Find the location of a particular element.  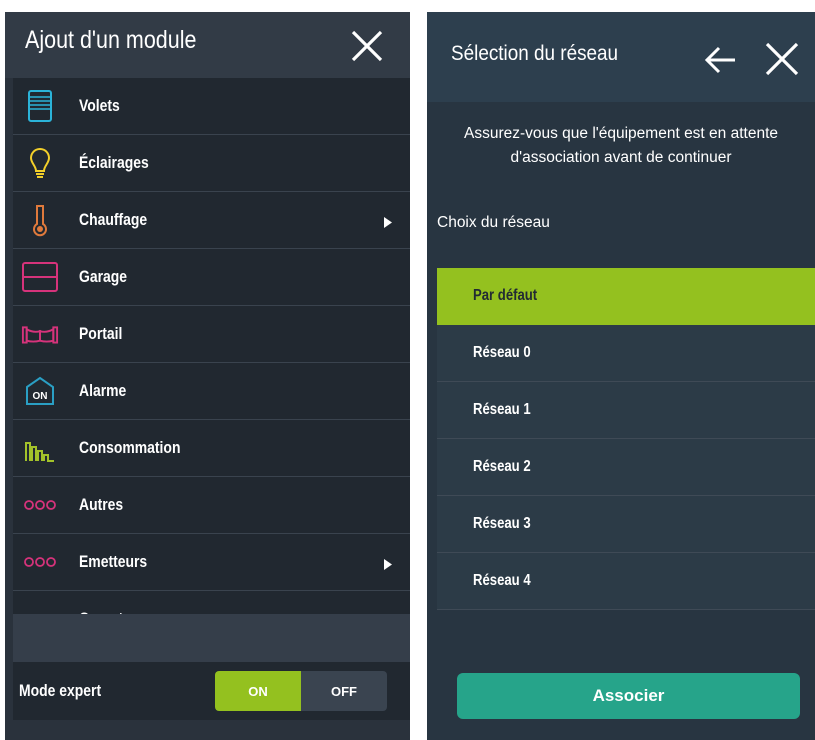

module-item-compteurs: Compteurs is located at coordinates (211, 602).